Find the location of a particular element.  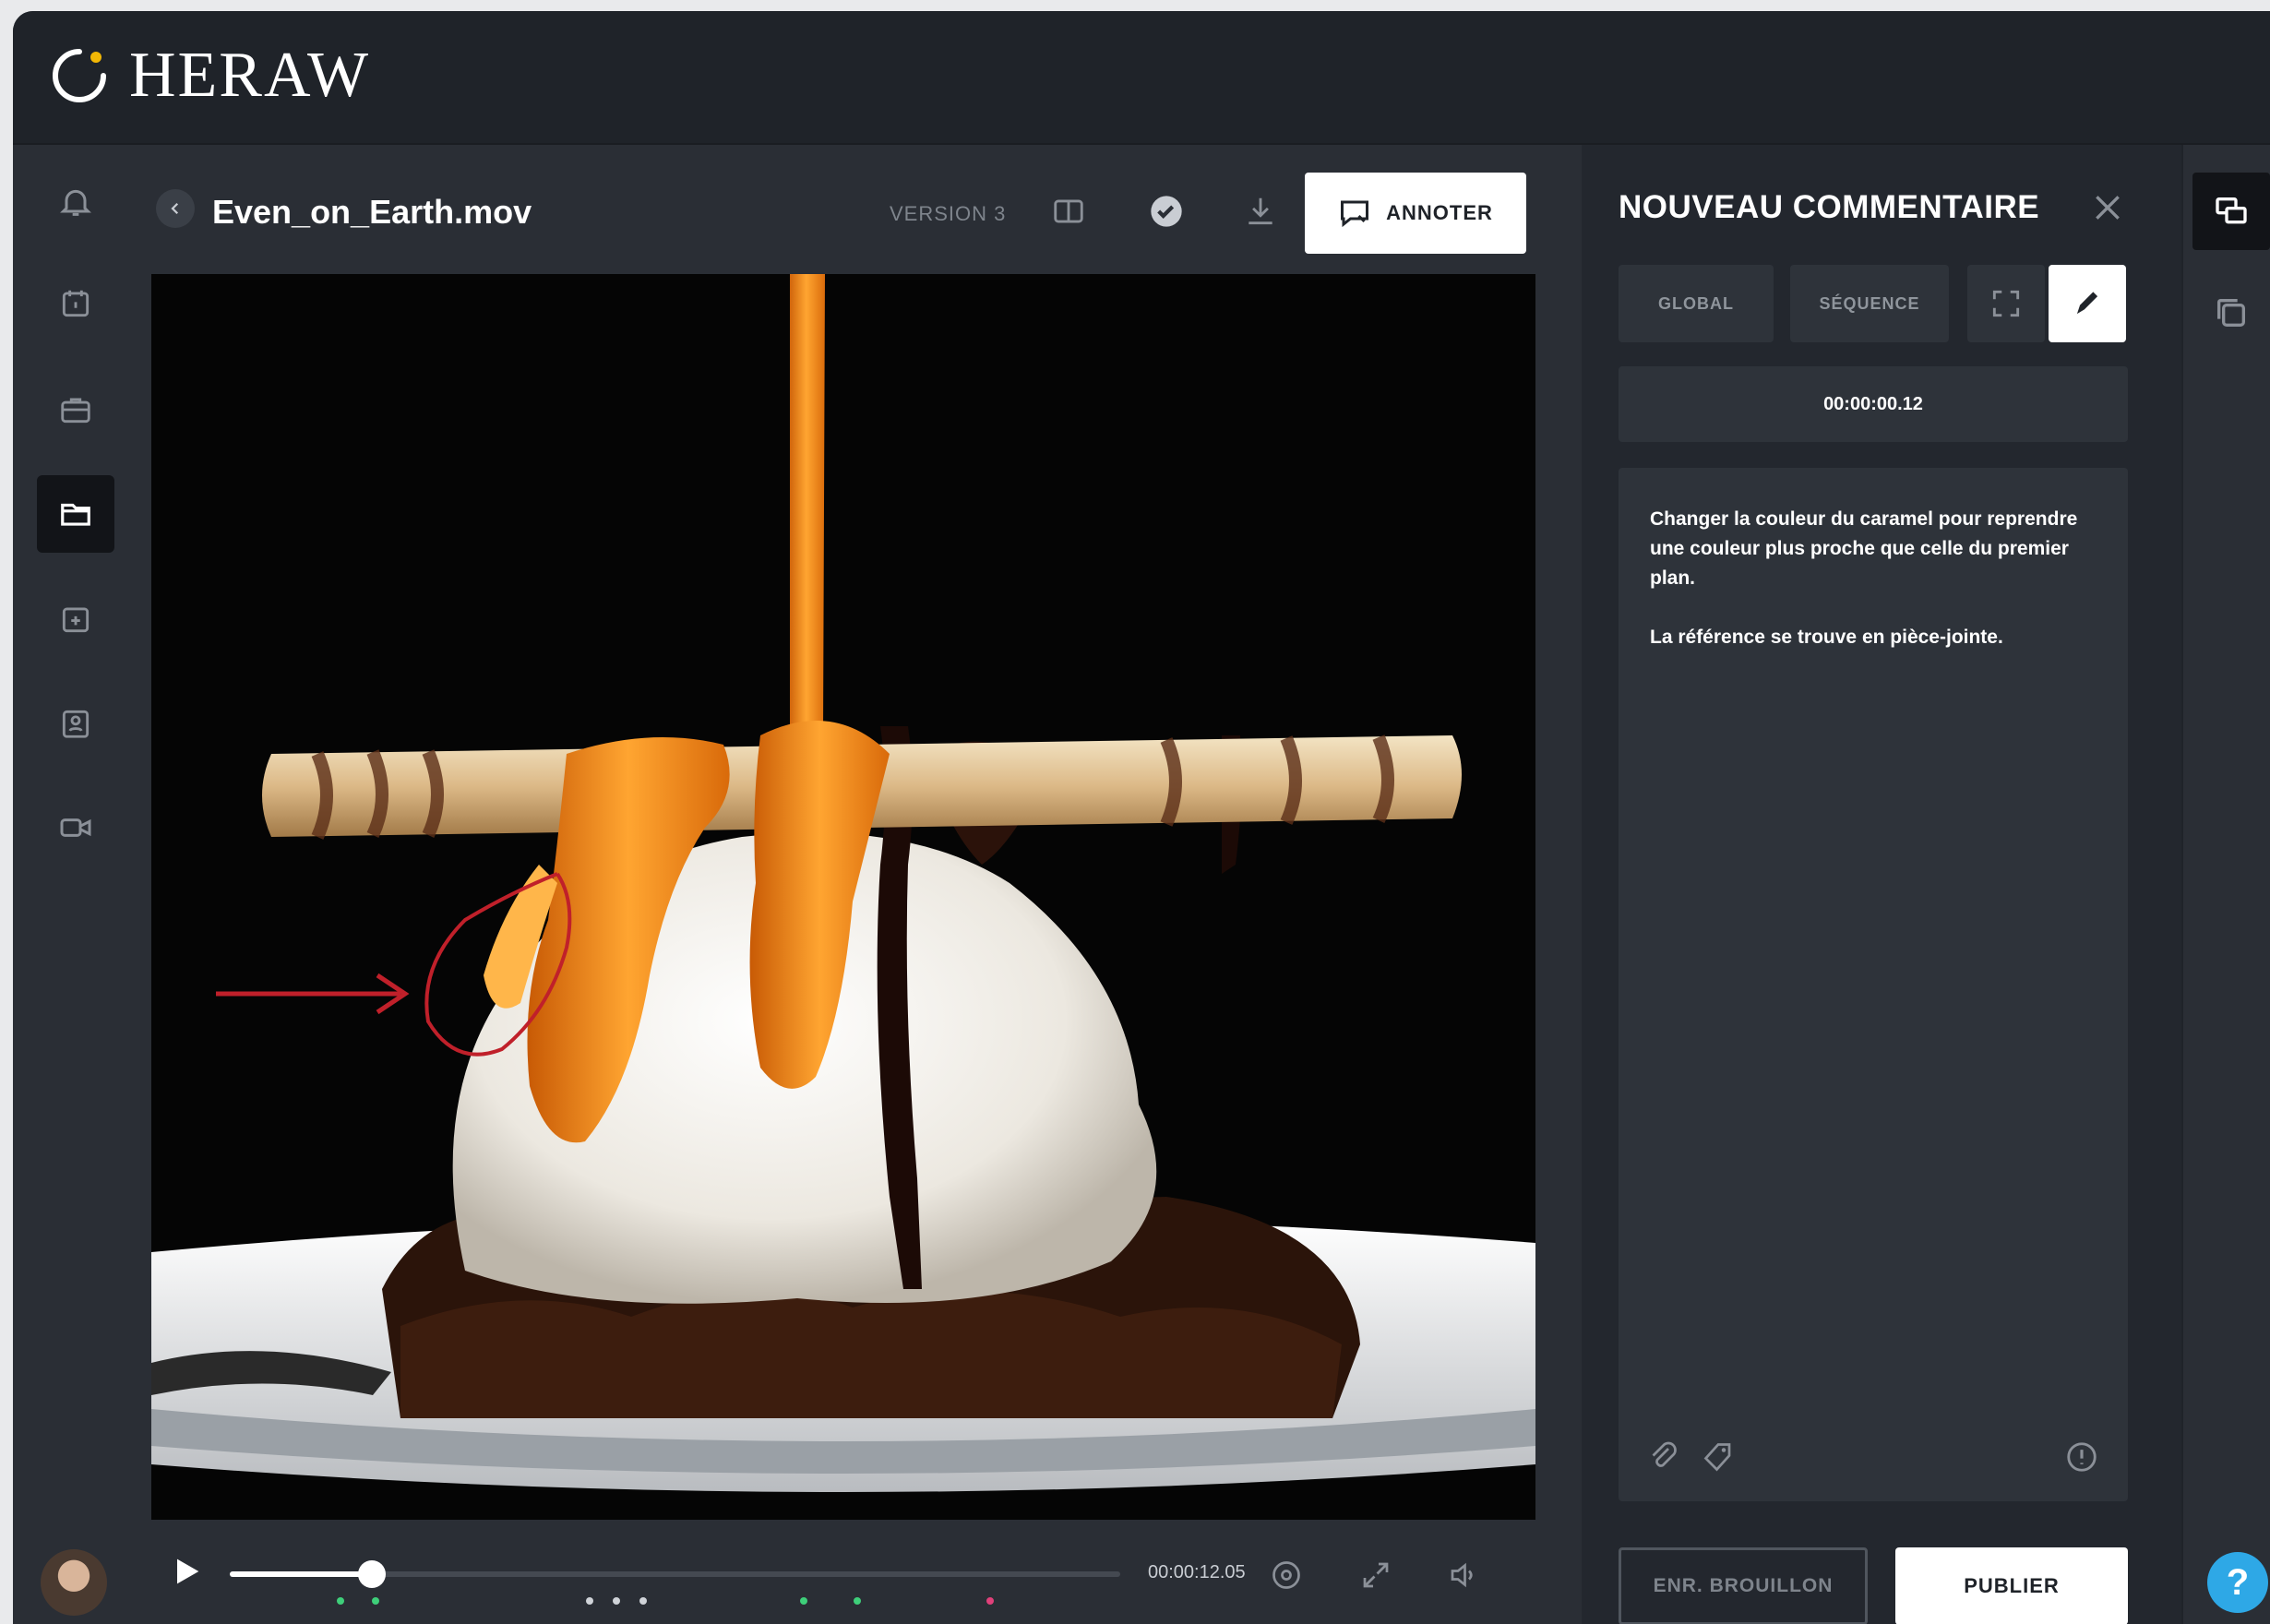

video-camera-icon is located at coordinates (75, 827).